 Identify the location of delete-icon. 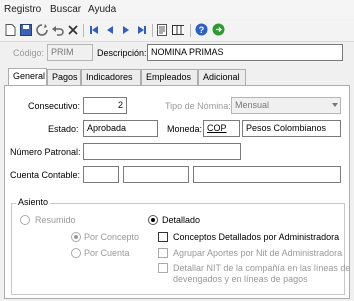
(73, 30).